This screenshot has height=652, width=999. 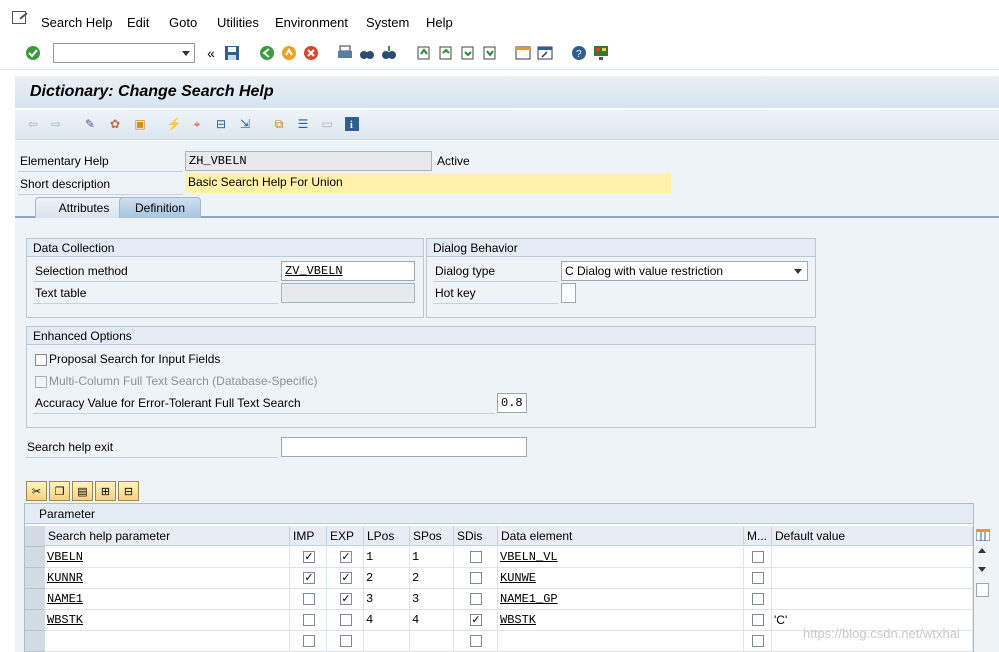 I want to click on element-cell: KUNWE, so click(x=621, y=578).